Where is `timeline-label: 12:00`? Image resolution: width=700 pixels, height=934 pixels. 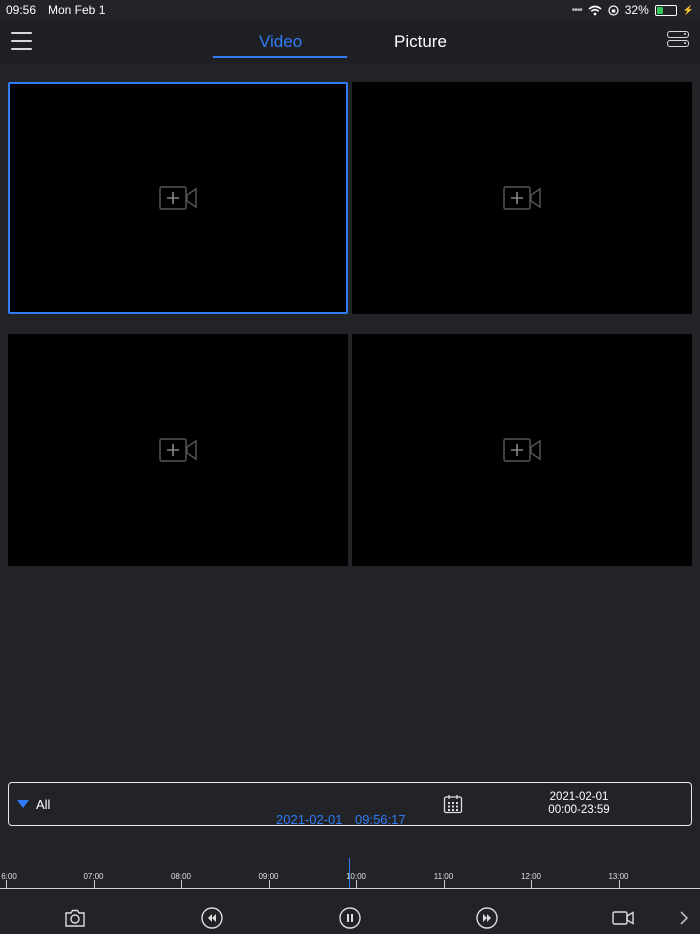 timeline-label: 12:00 is located at coordinates (531, 876).